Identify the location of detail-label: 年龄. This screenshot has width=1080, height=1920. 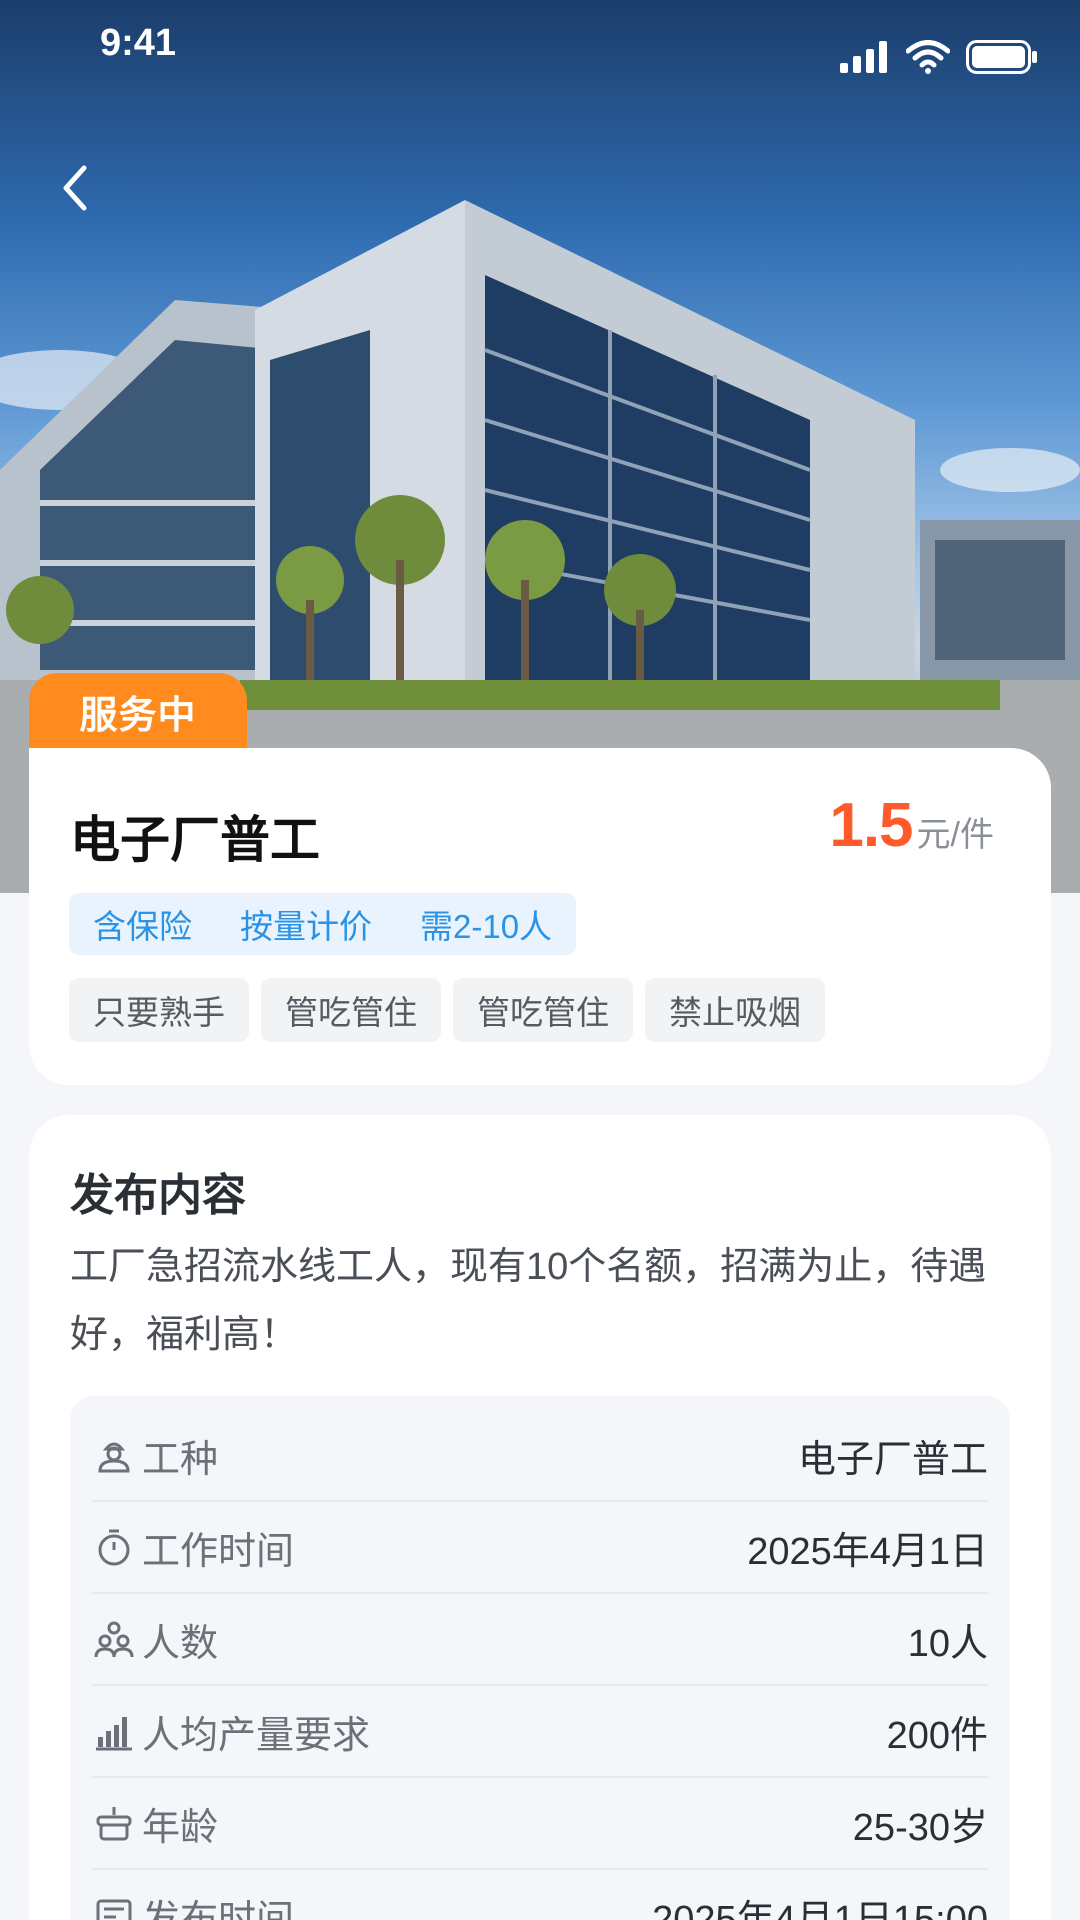
(180, 1827).